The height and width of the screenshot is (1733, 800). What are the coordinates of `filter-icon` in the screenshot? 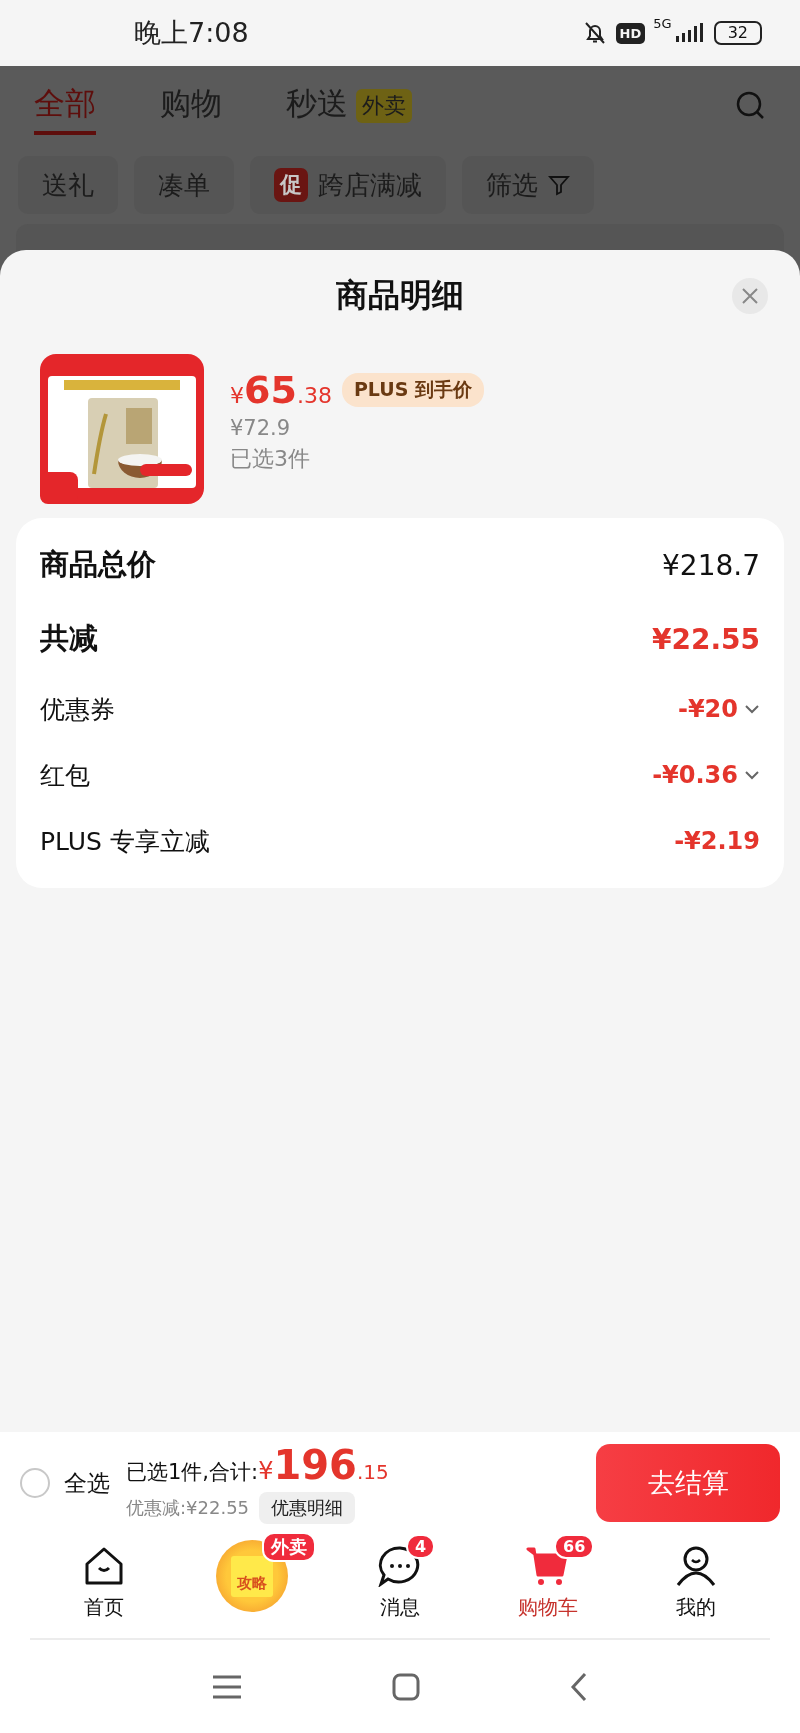 It's located at (559, 185).